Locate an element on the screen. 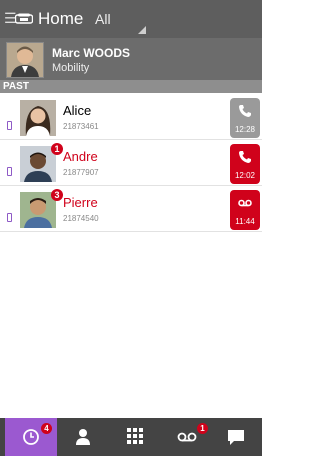 The height and width of the screenshot is (456, 320). chat-icon is located at coordinates (236, 437).